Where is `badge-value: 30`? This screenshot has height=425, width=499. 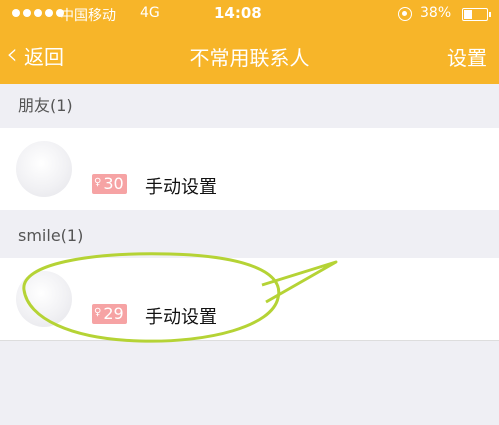 badge-value: 30 is located at coordinates (113, 183).